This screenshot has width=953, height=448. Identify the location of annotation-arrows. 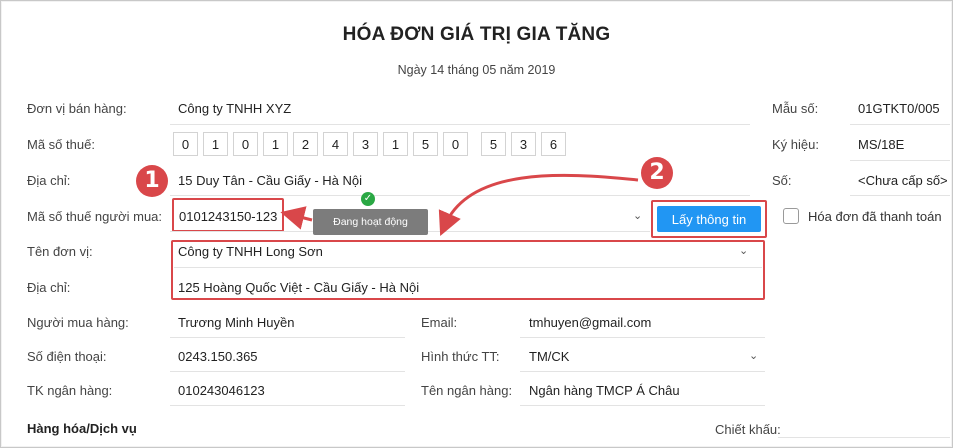
(459, 204).